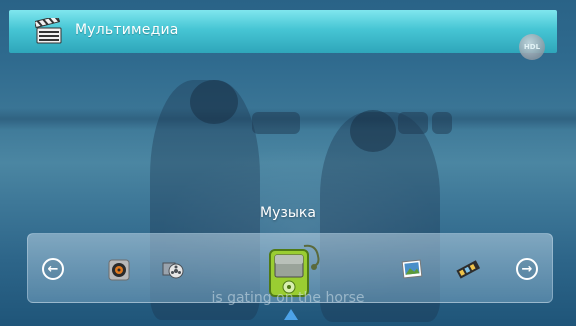 This screenshot has height=326, width=576. Describe the element at coordinates (127, 30) in the screenshot. I see `page-title: Мультимедиа` at that location.